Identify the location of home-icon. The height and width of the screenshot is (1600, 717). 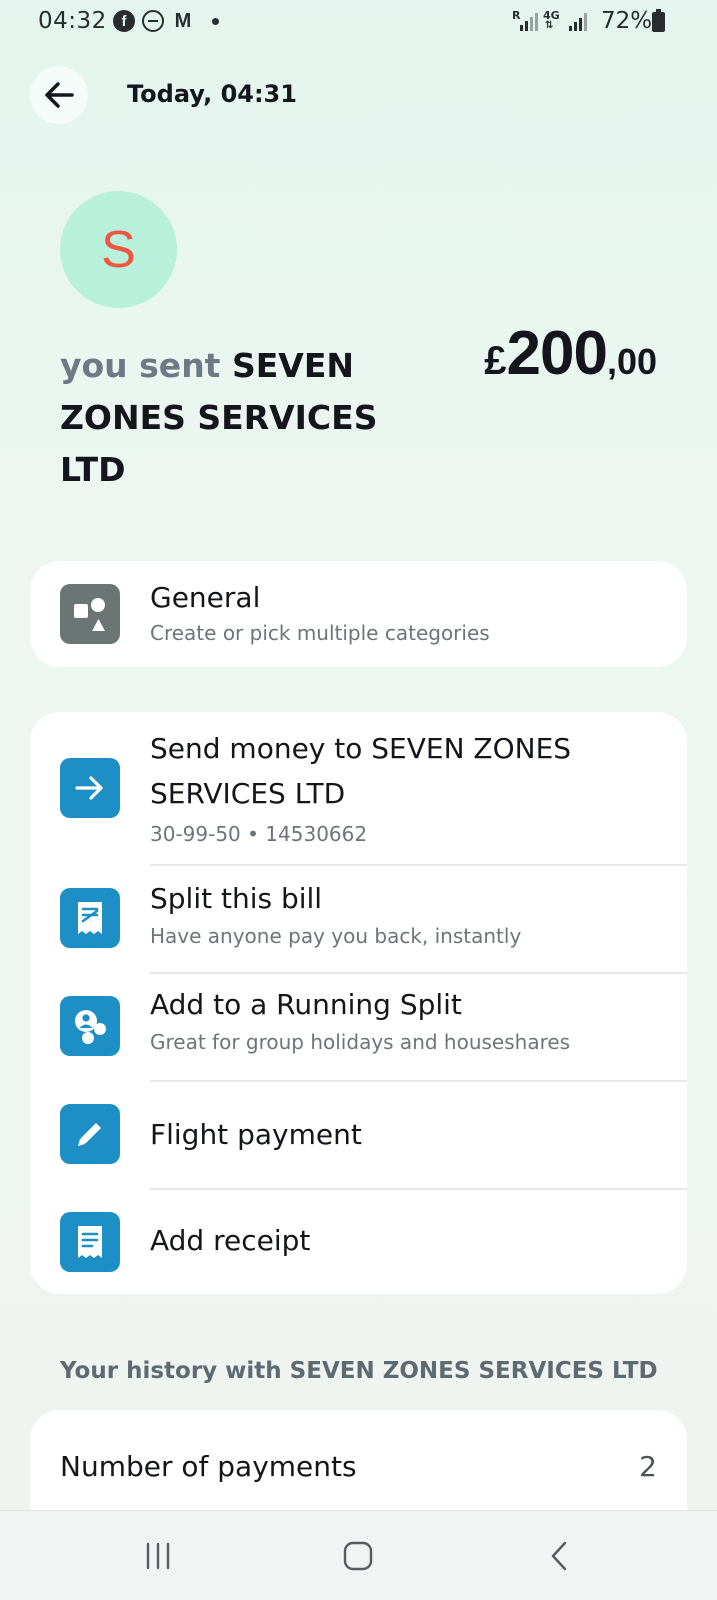
(358, 1556).